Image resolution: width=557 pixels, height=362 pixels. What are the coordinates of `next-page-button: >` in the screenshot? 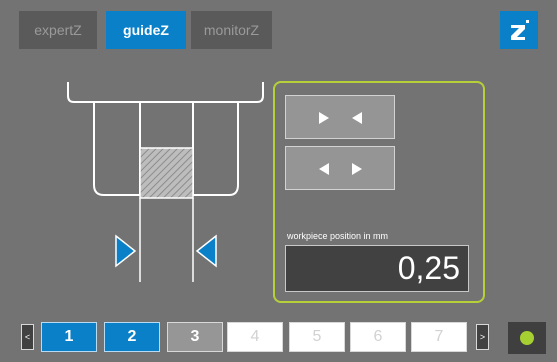 It's located at (482, 337).